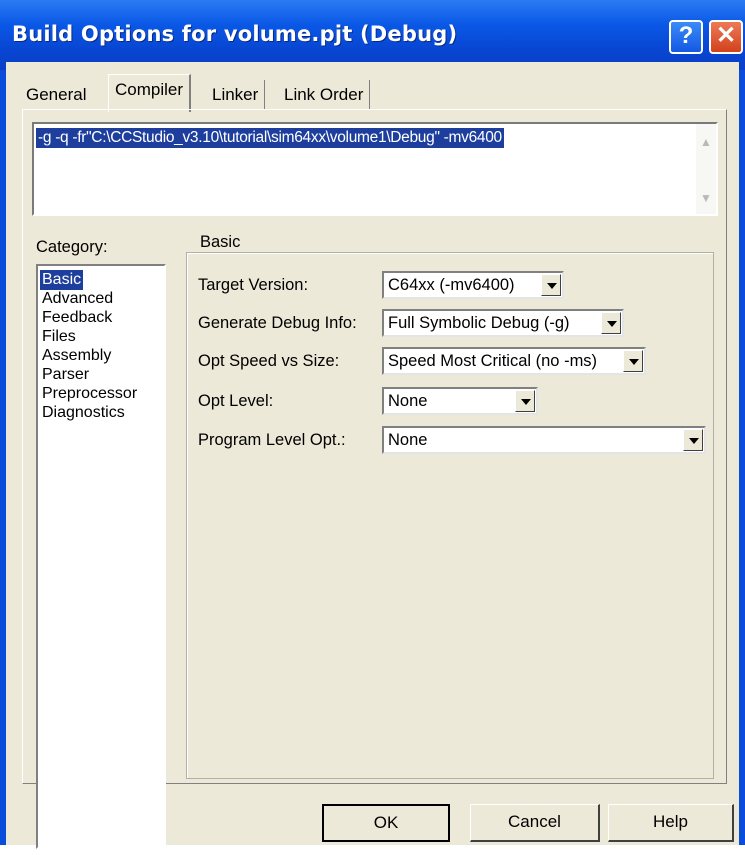 This screenshot has height=855, width=745. What do you see at coordinates (671, 823) in the screenshot?
I see `help-button: Help` at bounding box center [671, 823].